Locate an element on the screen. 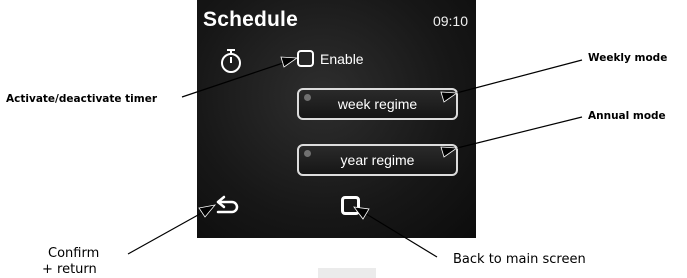 This screenshot has height=278, width=687. weekly-arrow is located at coordinates (513, 78).